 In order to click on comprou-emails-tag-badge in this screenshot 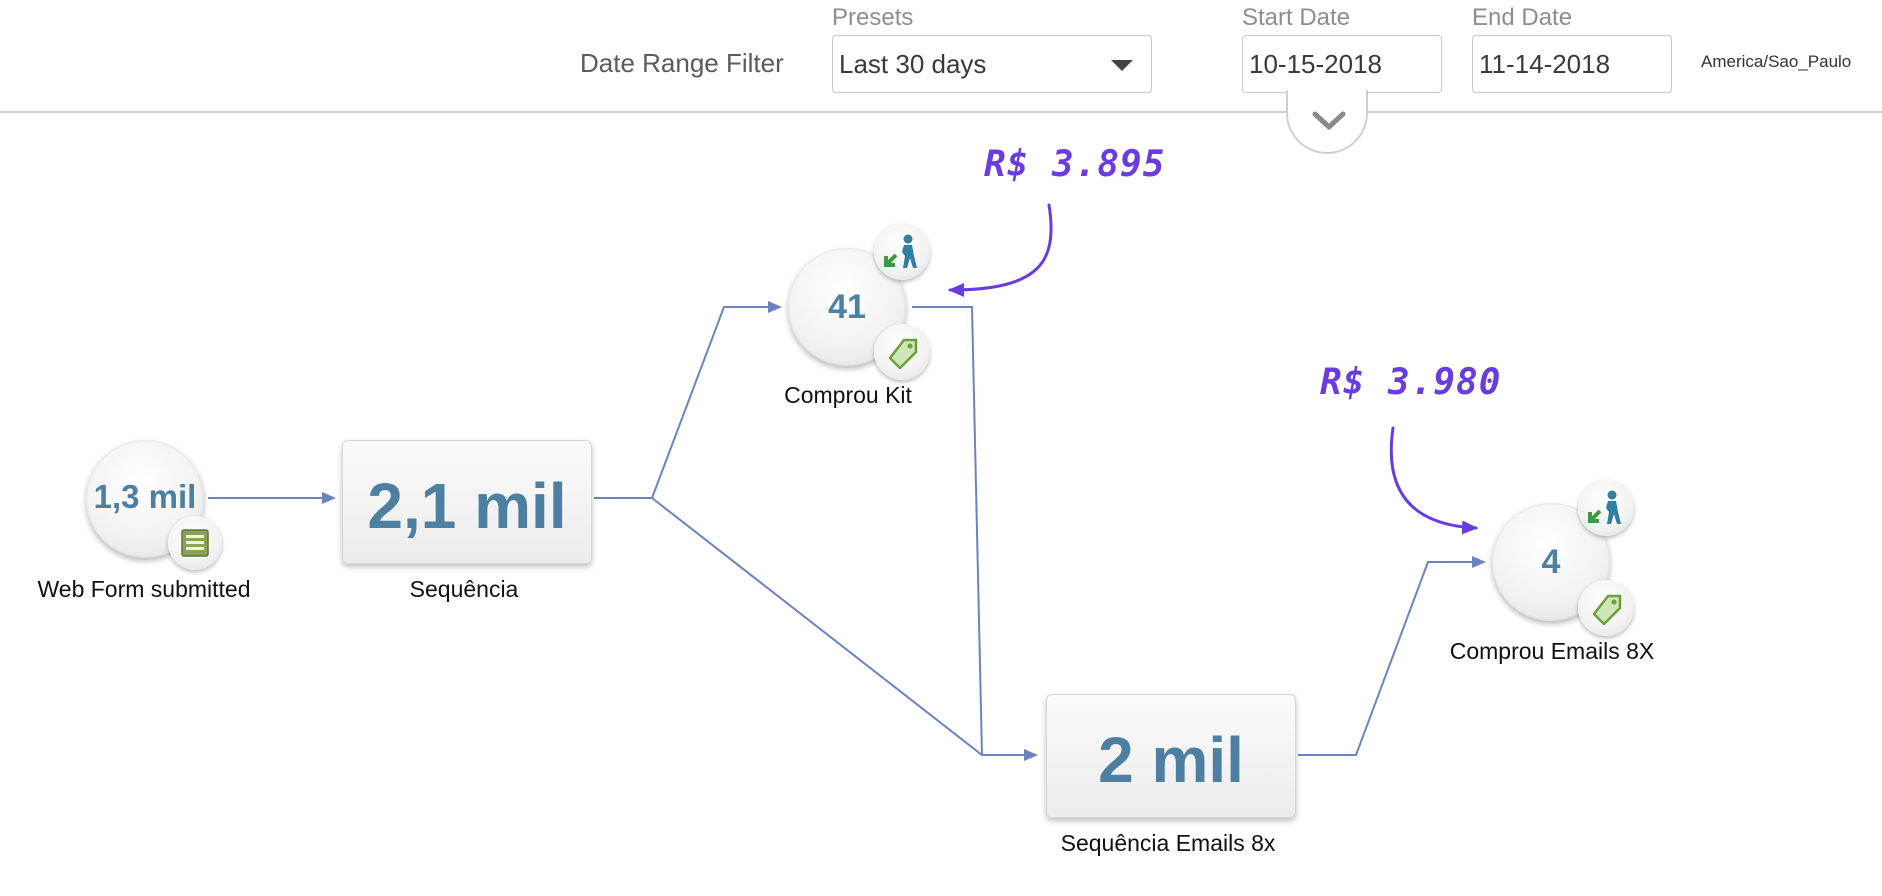, I will do `click(1606, 608)`.